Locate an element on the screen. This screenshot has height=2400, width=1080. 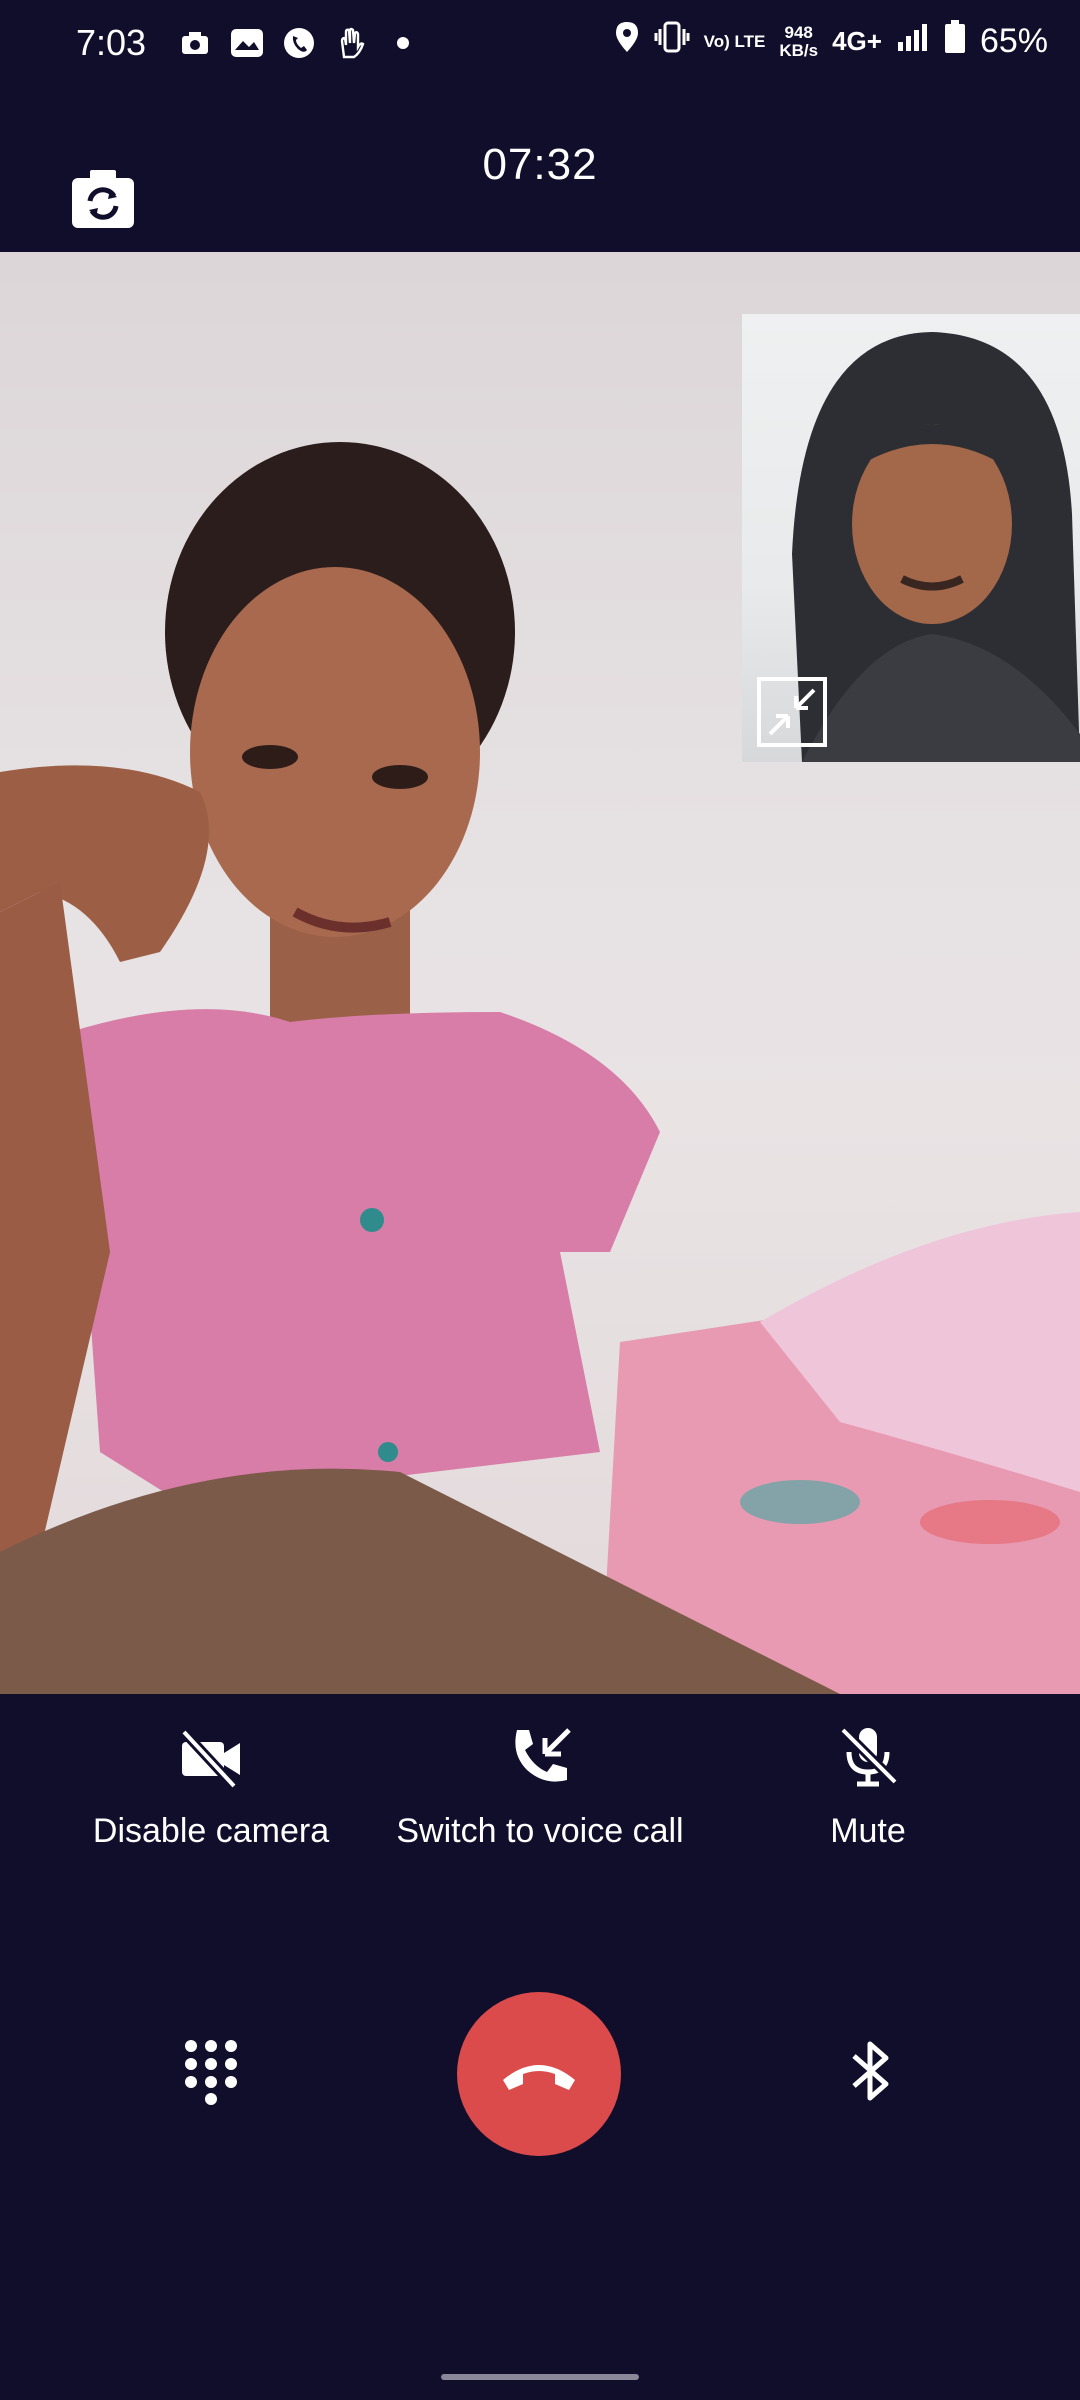
switch-to-voice-label: Switch to voice call is located at coordinates (540, 1831).